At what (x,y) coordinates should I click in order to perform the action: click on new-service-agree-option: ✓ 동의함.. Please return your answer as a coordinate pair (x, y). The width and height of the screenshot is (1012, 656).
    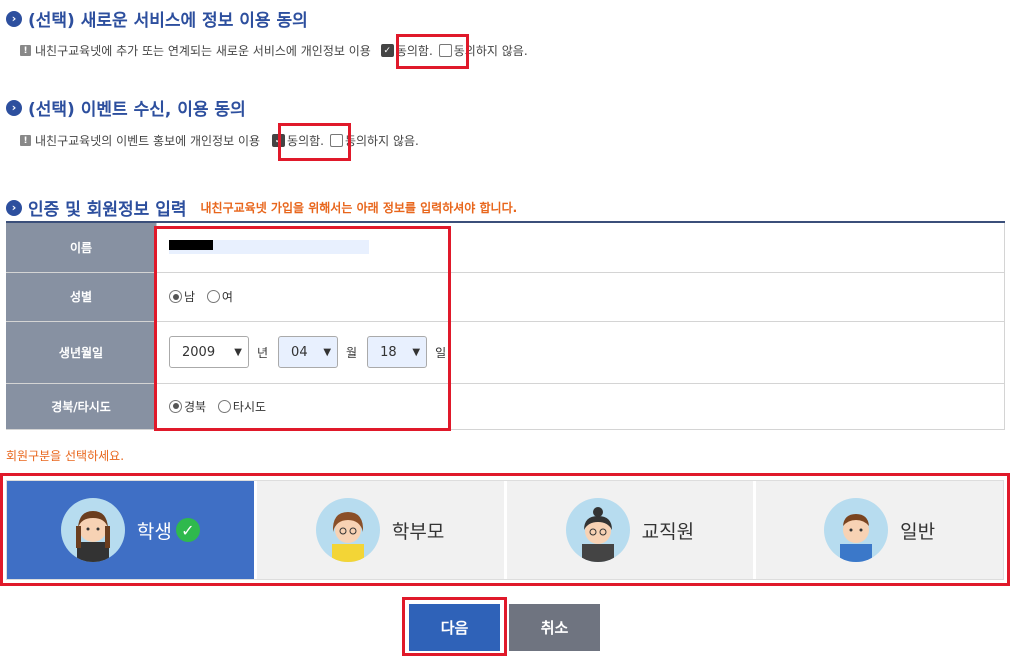
    Looking at the image, I should click on (406, 50).